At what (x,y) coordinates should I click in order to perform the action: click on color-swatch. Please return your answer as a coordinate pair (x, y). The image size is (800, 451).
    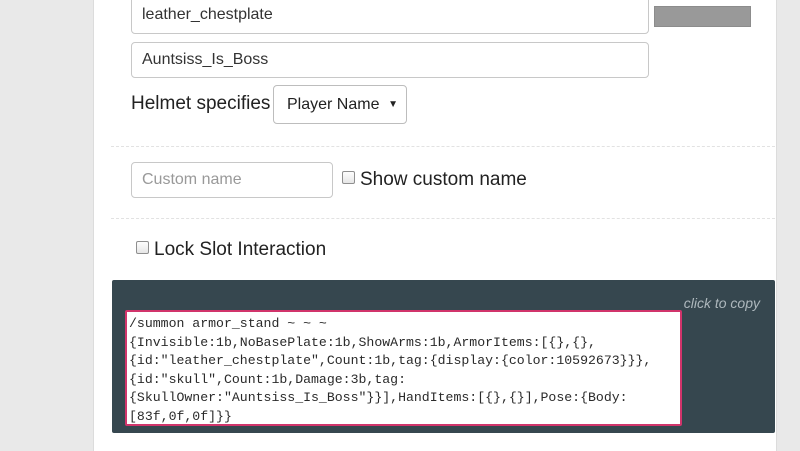
    Looking at the image, I should click on (702, 16).